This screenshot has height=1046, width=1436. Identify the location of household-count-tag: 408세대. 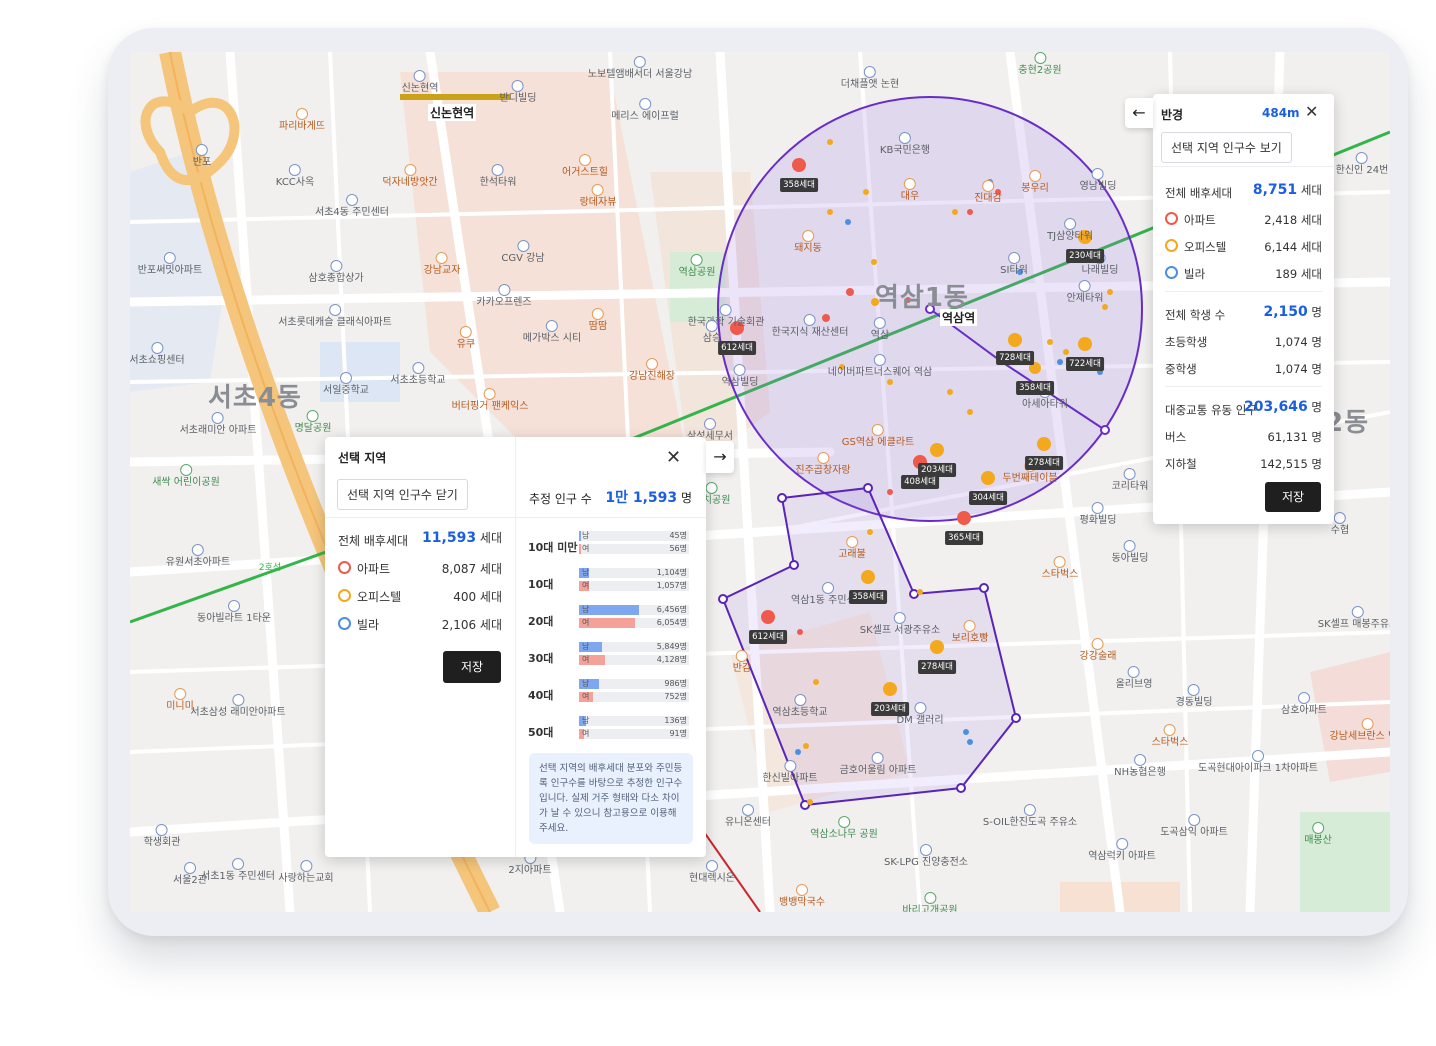
(920, 482).